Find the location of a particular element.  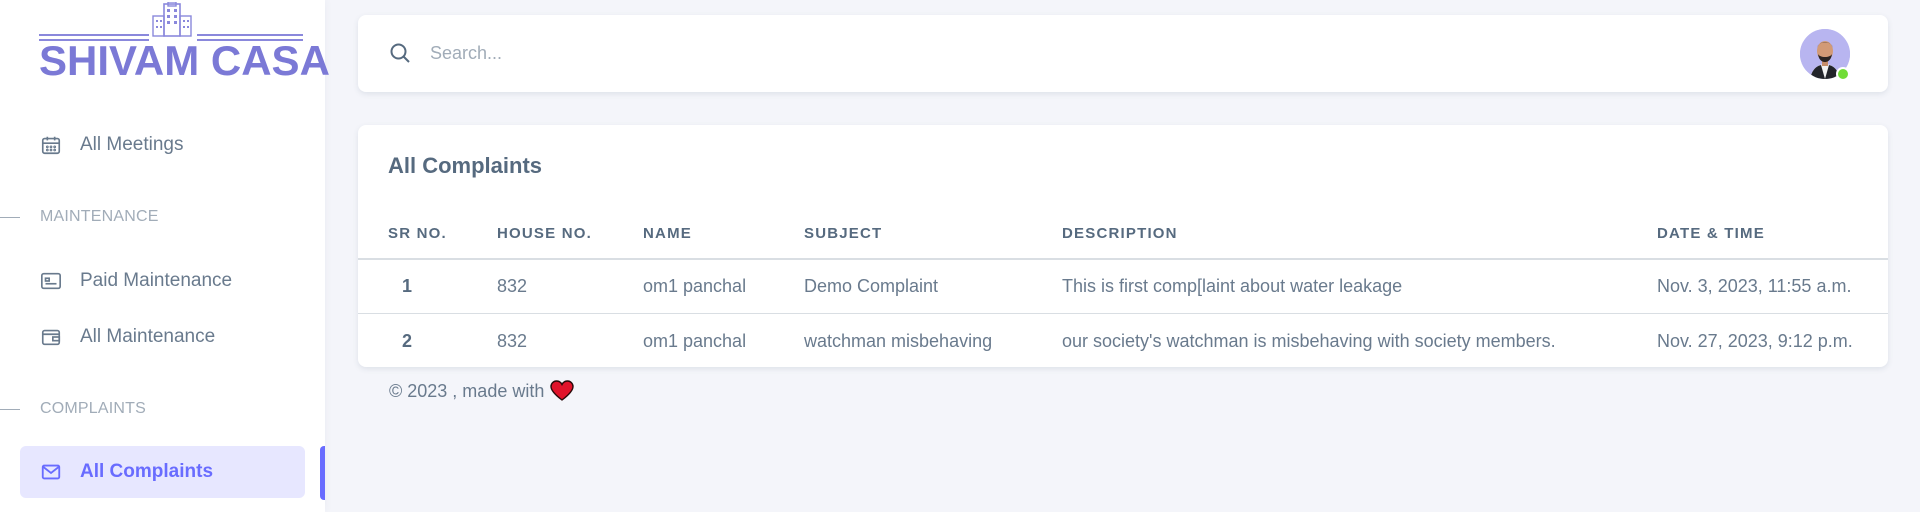

sidebar-item-all-complaints: All Complaints is located at coordinates (162, 472).